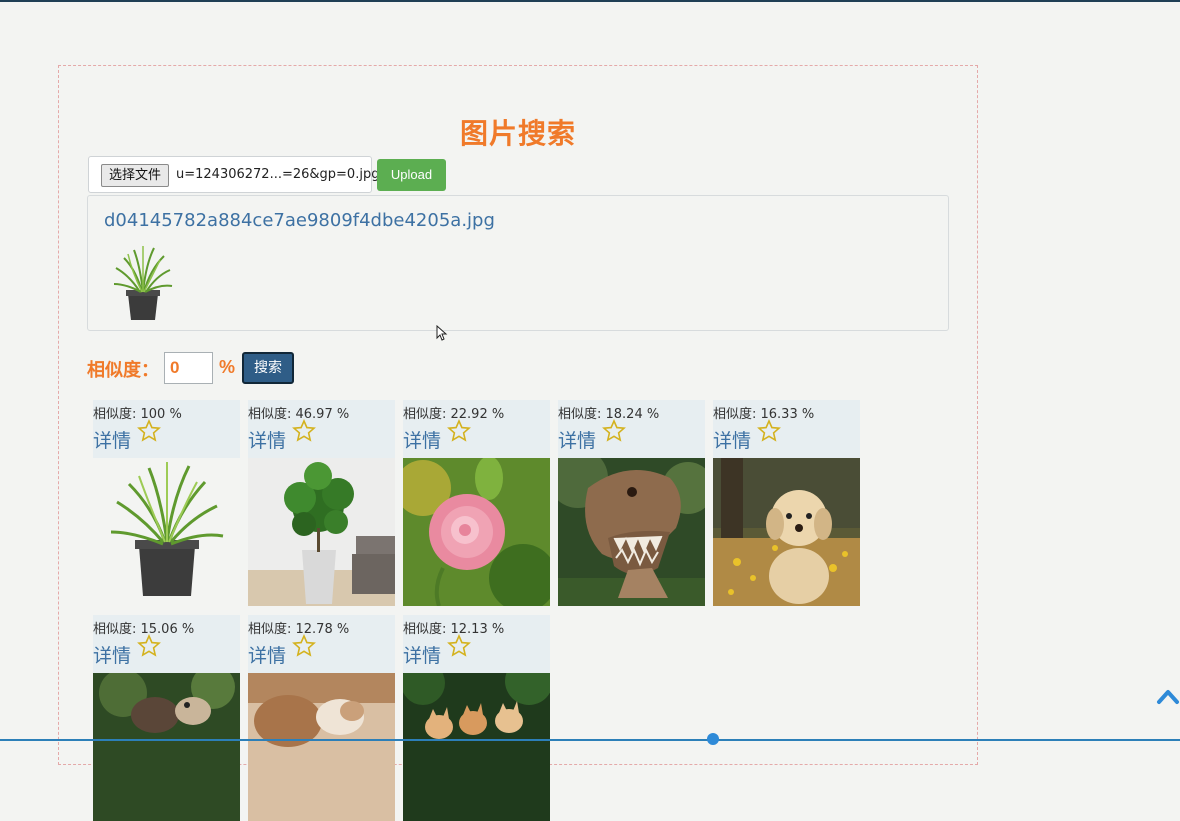 This screenshot has height=821, width=1180. What do you see at coordinates (442, 333) in the screenshot?
I see `mouse-cursor-icon` at bounding box center [442, 333].